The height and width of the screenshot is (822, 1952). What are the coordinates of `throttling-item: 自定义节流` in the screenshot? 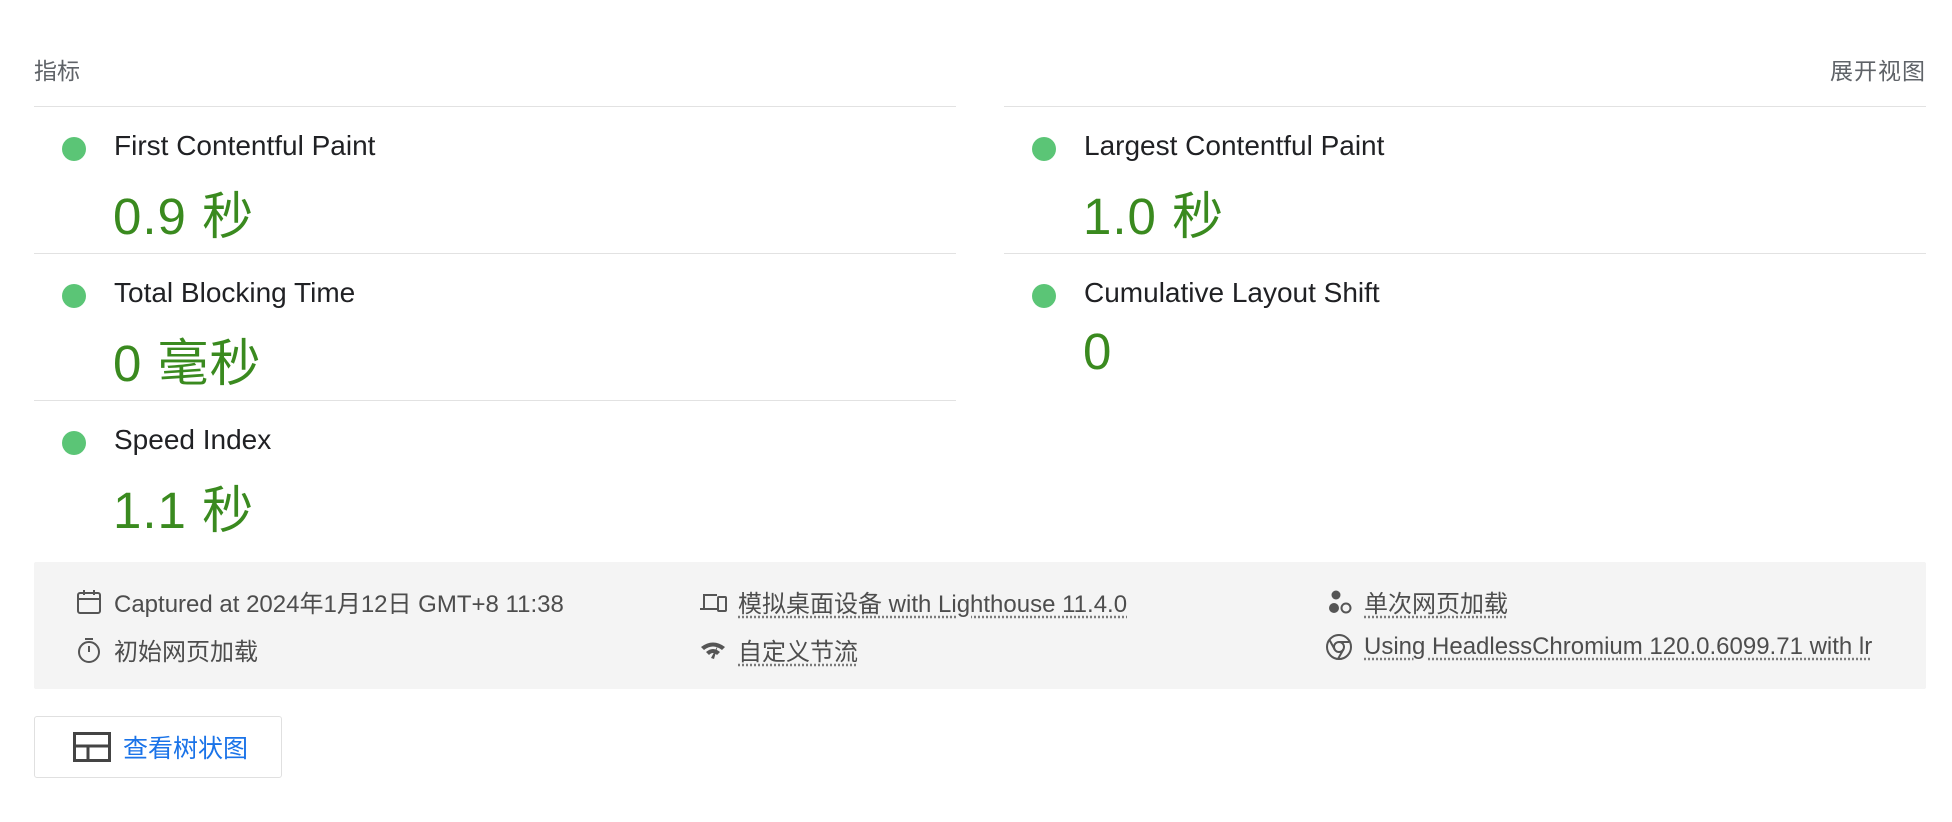 It's located at (778, 649).